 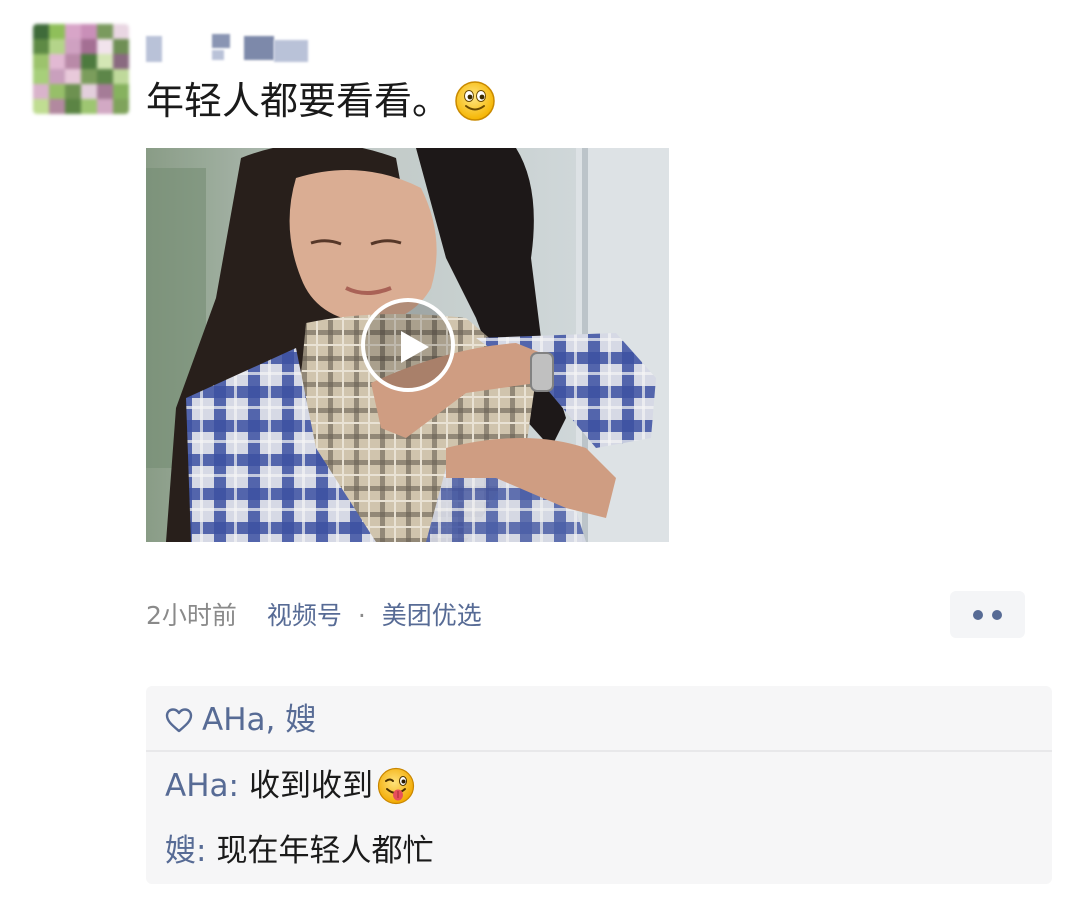 I want to click on comment-item: 嫂 : 现在年轻人都忙, so click(x=299, y=851).